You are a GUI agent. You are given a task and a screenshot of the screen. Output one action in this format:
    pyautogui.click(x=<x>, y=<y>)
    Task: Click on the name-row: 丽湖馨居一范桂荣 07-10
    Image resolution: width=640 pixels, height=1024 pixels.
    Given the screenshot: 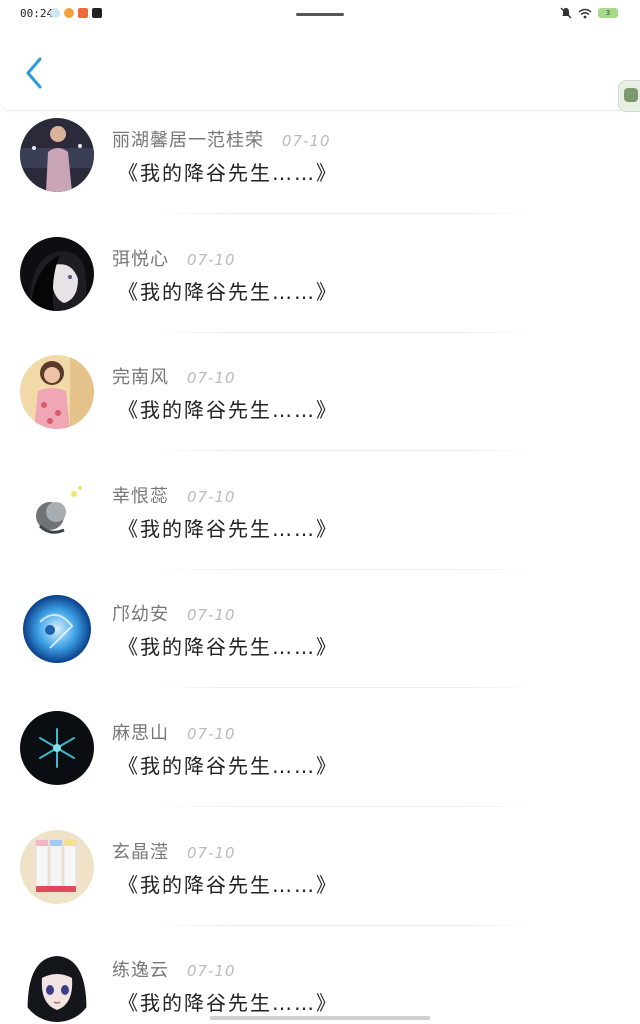 What is the action you would take?
    pyautogui.click(x=221, y=139)
    